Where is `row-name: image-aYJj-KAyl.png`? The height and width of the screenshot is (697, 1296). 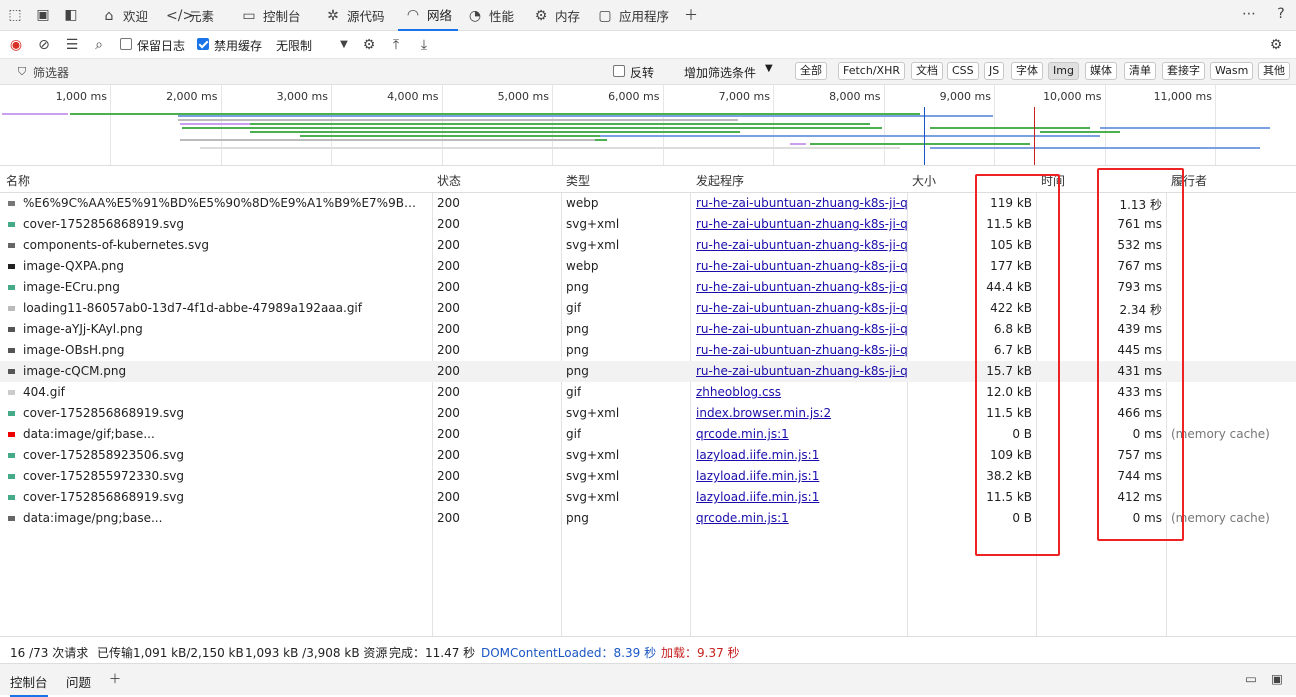
row-name: image-aYJj-KAyl.png is located at coordinates (224, 329).